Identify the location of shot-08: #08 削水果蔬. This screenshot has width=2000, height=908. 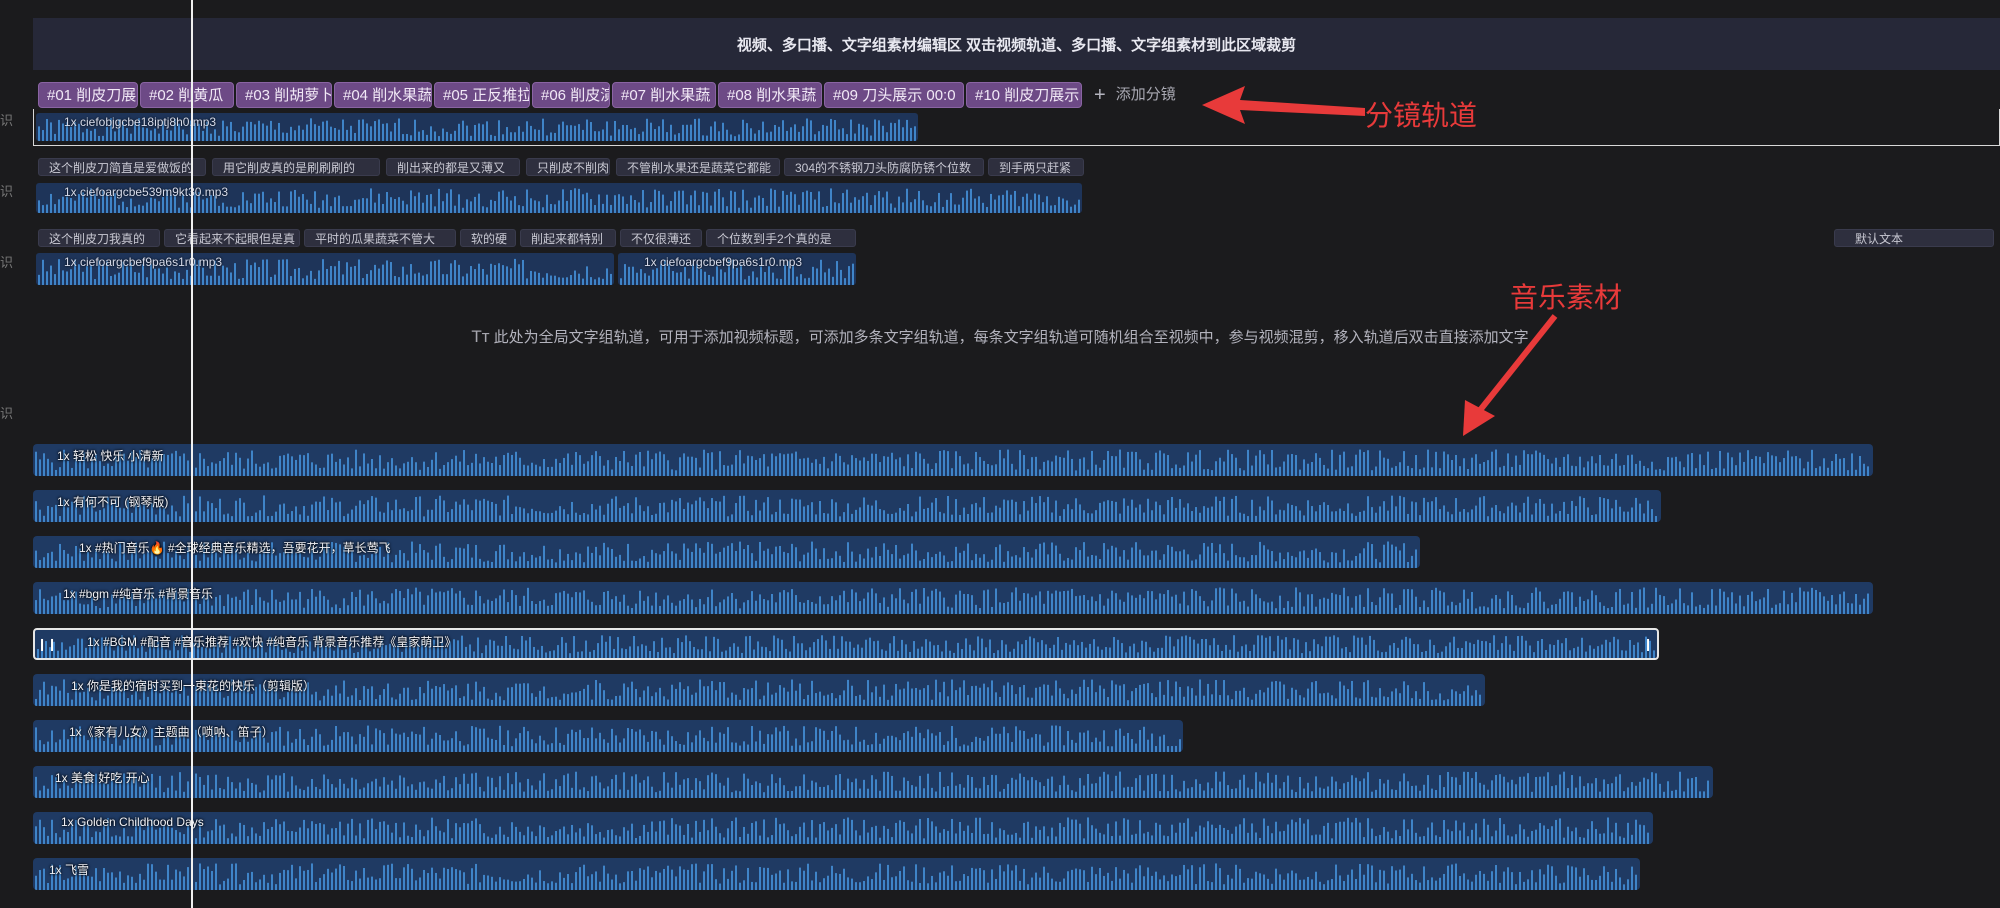
(770, 95).